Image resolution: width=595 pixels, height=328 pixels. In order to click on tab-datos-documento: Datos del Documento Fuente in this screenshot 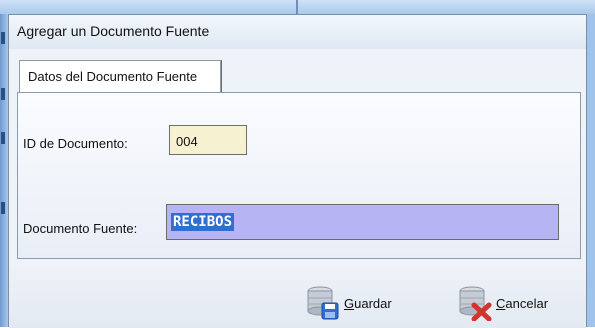, I will do `click(120, 76)`.